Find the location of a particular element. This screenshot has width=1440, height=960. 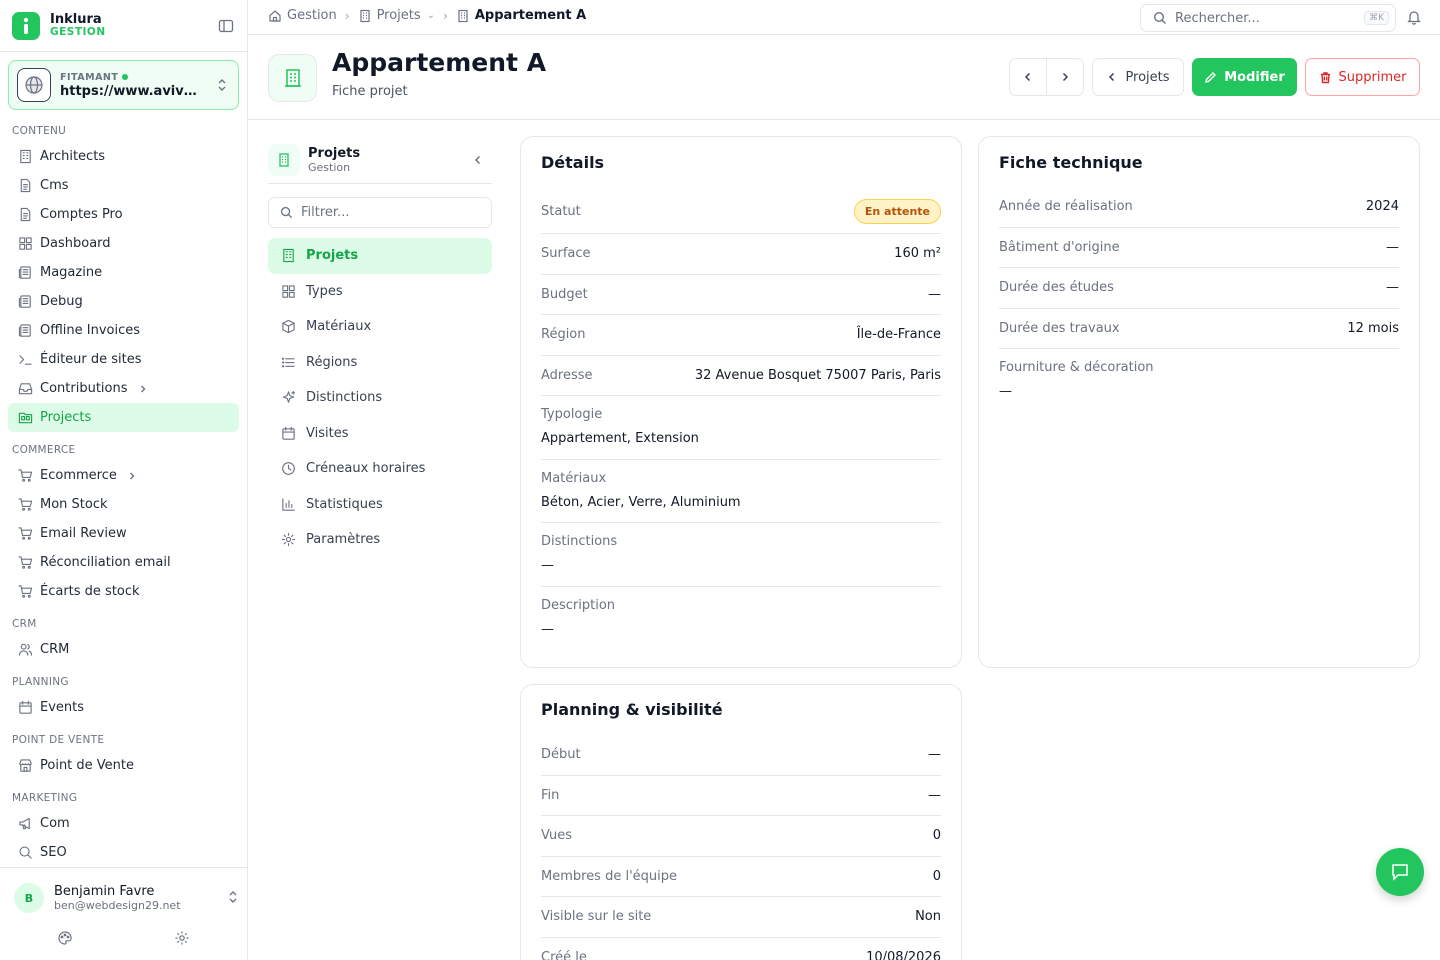

subnav-item-label: Projets is located at coordinates (332, 256).